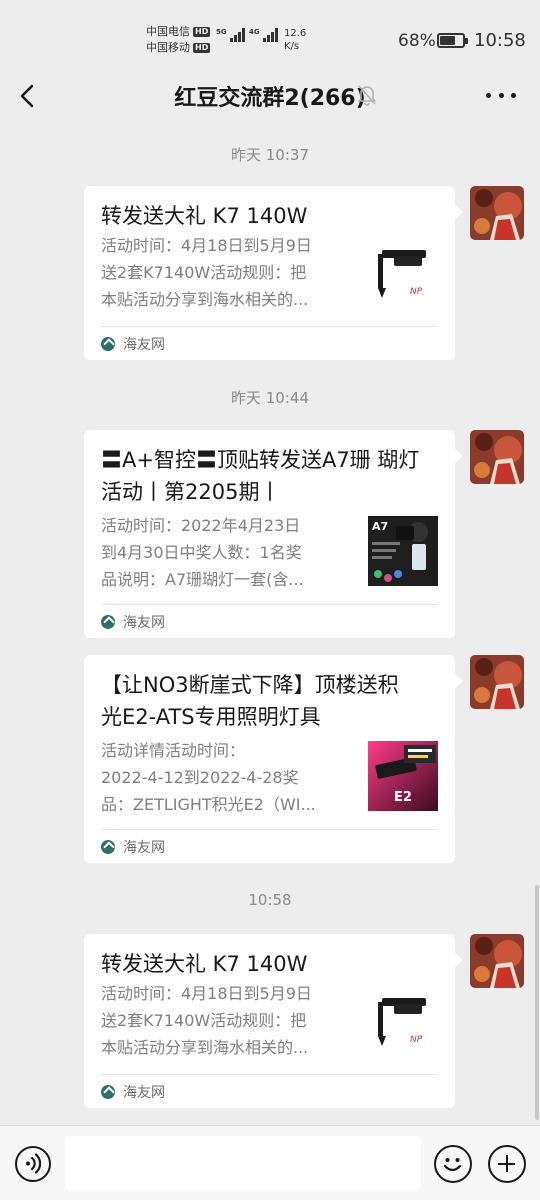 Image resolution: width=540 pixels, height=1200 pixels. I want to click on status-bar: 中国电信 HD 中国移动 HD 5G 4G 12.6 K/s 68% 10:58, so click(270, 35).